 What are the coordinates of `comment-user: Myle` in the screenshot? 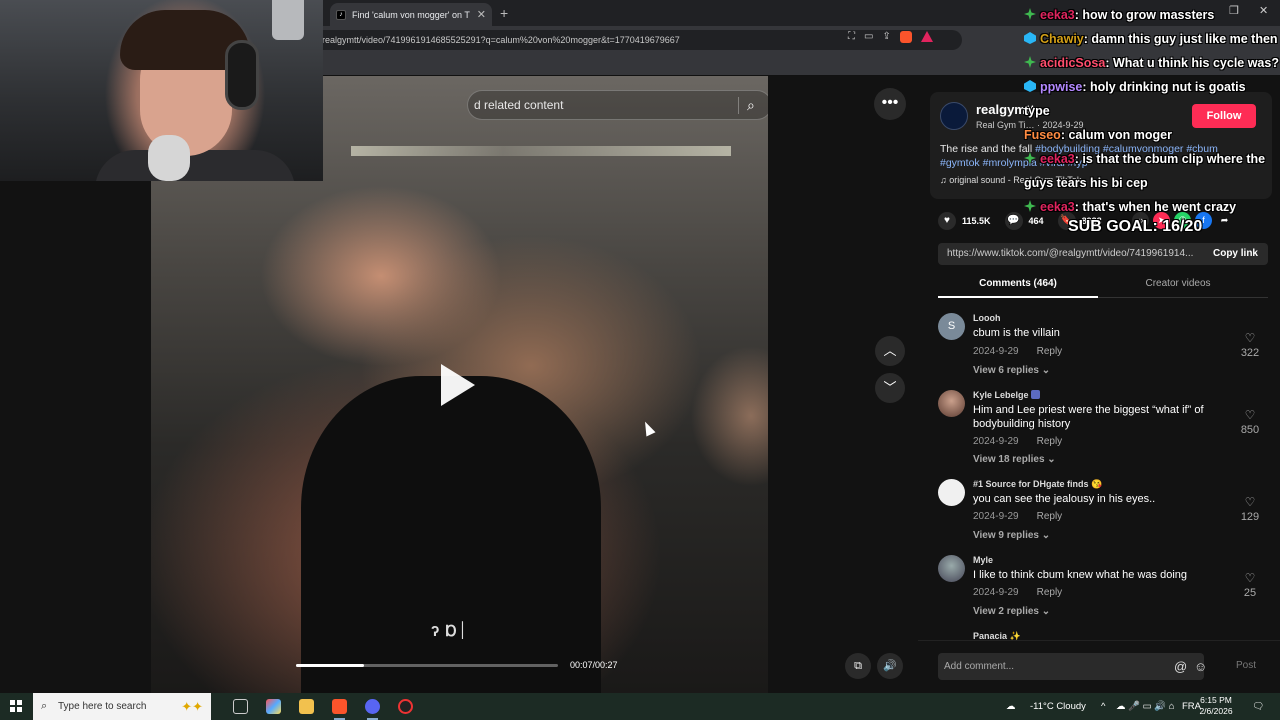 It's located at (983, 560).